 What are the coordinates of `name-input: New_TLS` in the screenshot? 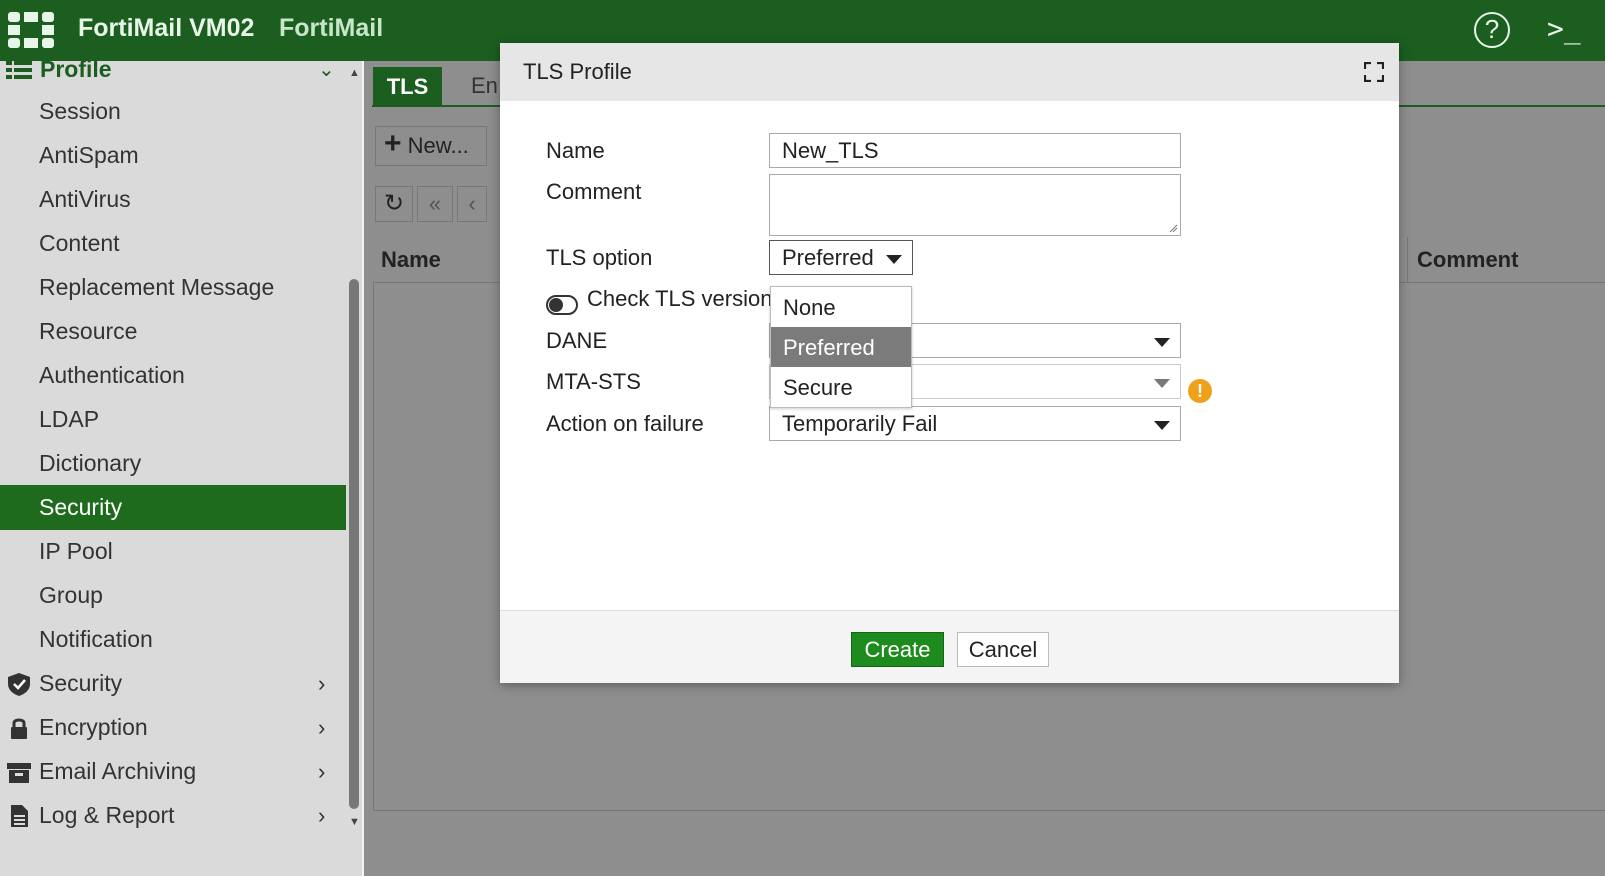 It's located at (975, 150).